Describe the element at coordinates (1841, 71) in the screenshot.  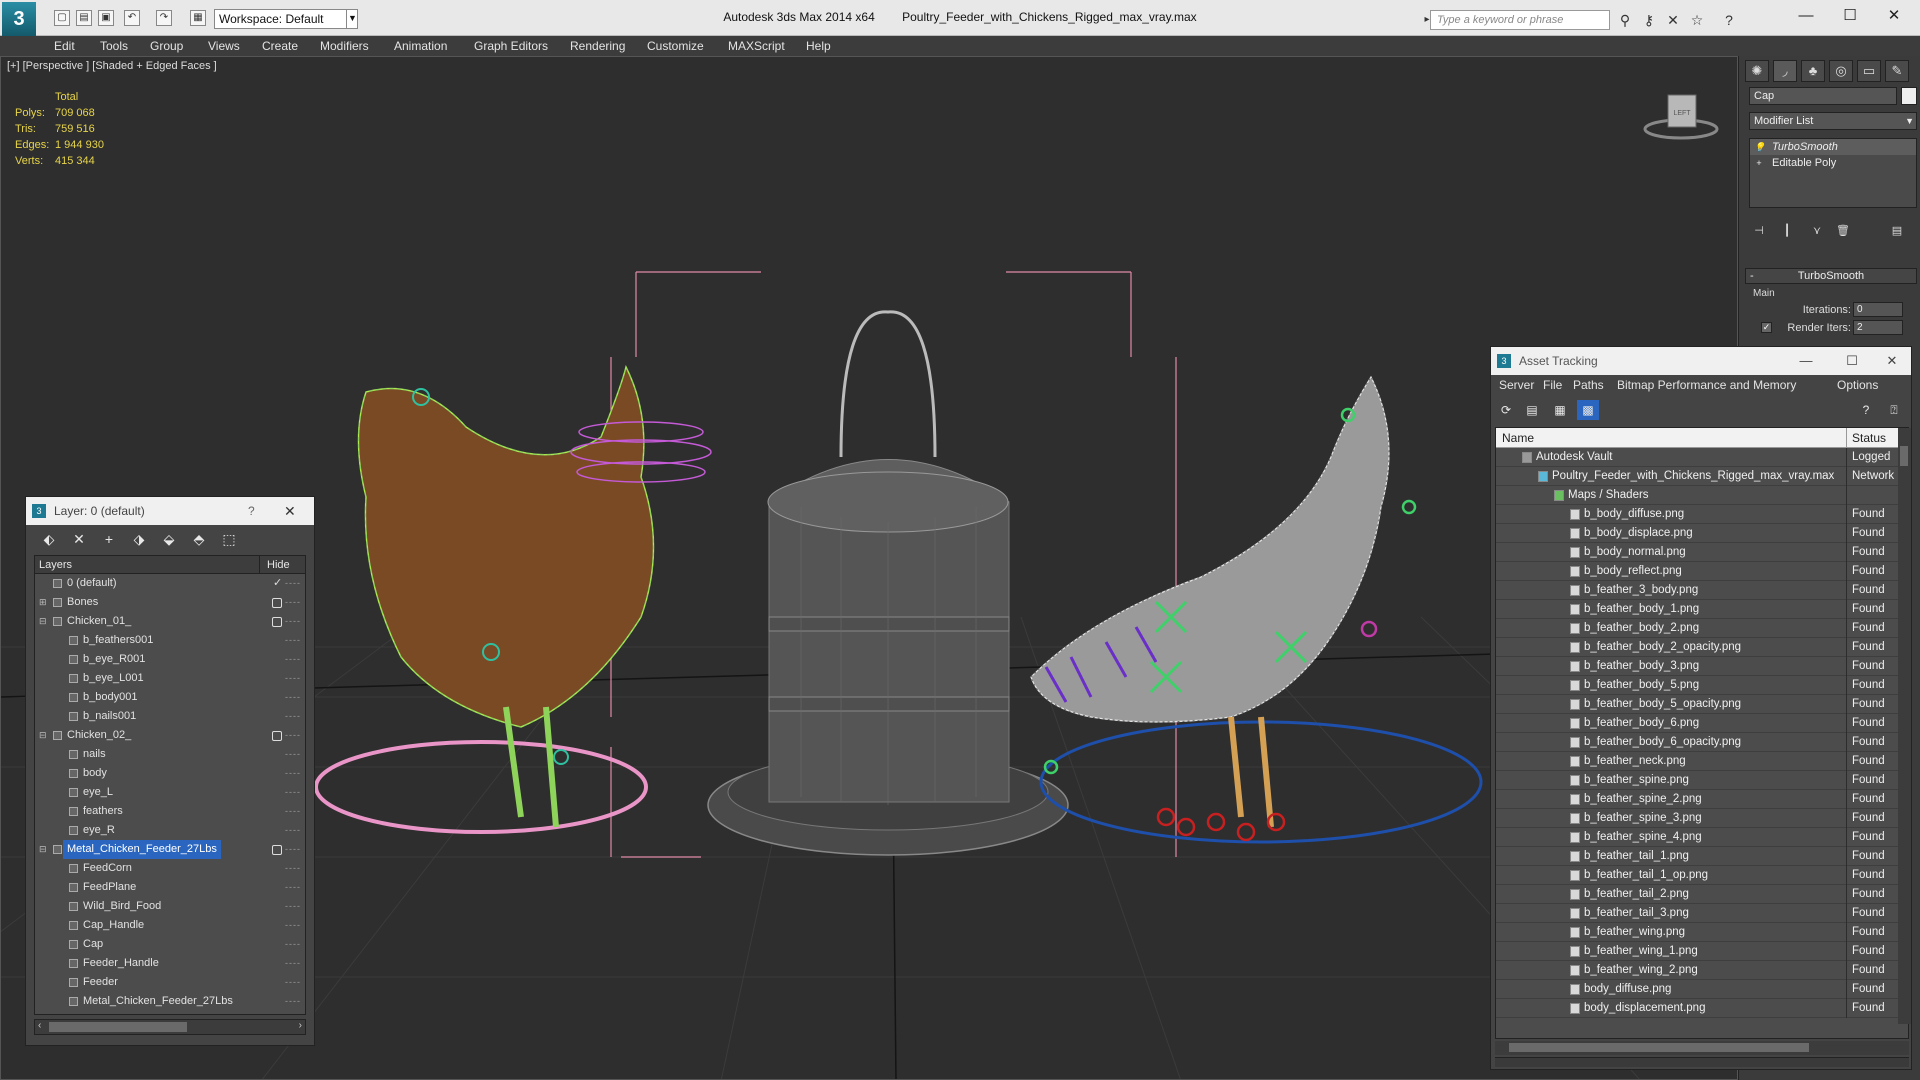
I see `motion-tab-icon: ◎` at that location.